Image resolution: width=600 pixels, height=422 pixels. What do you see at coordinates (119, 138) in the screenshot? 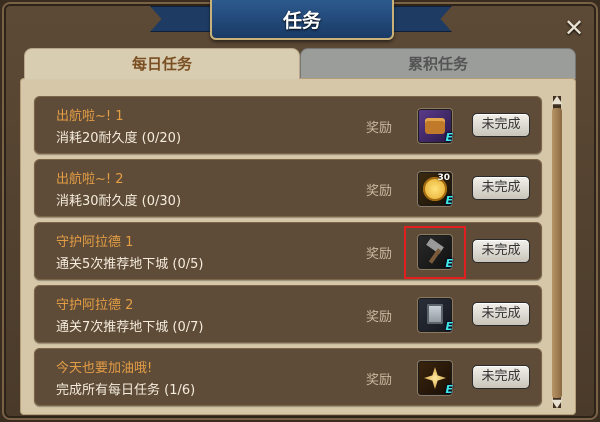
I see `task-description: 消耗20耐久度 (0/20)` at bounding box center [119, 138].